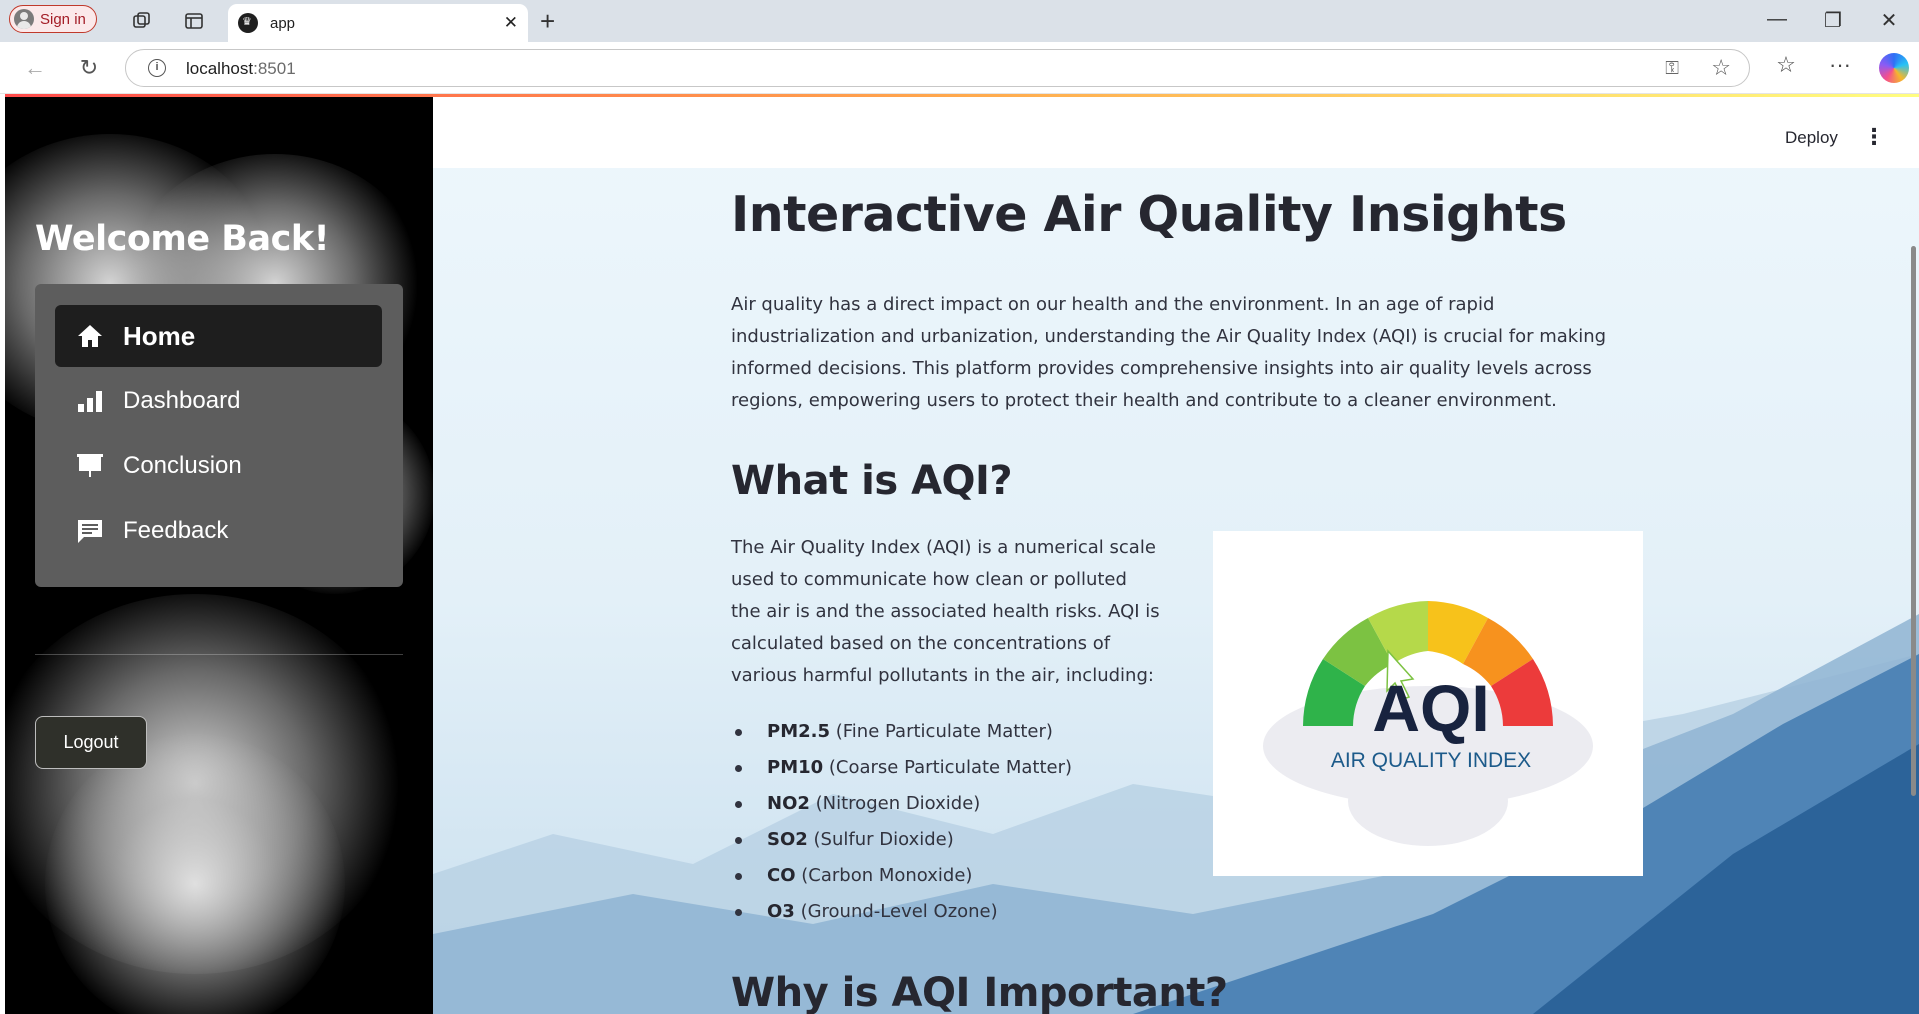 The image size is (1919, 1014). I want to click on favorite-star-icon: ☆, so click(1721, 68).